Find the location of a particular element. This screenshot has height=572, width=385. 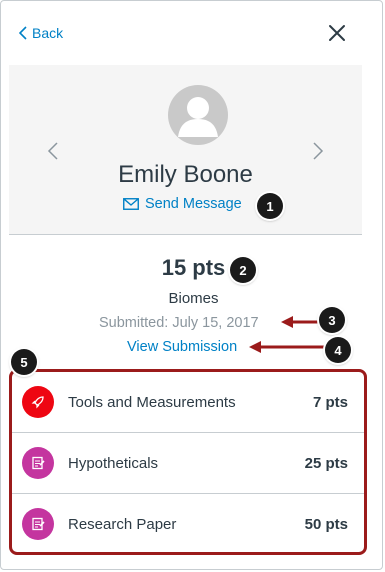

annotation-arrow-view-submission is located at coordinates (287, 347).